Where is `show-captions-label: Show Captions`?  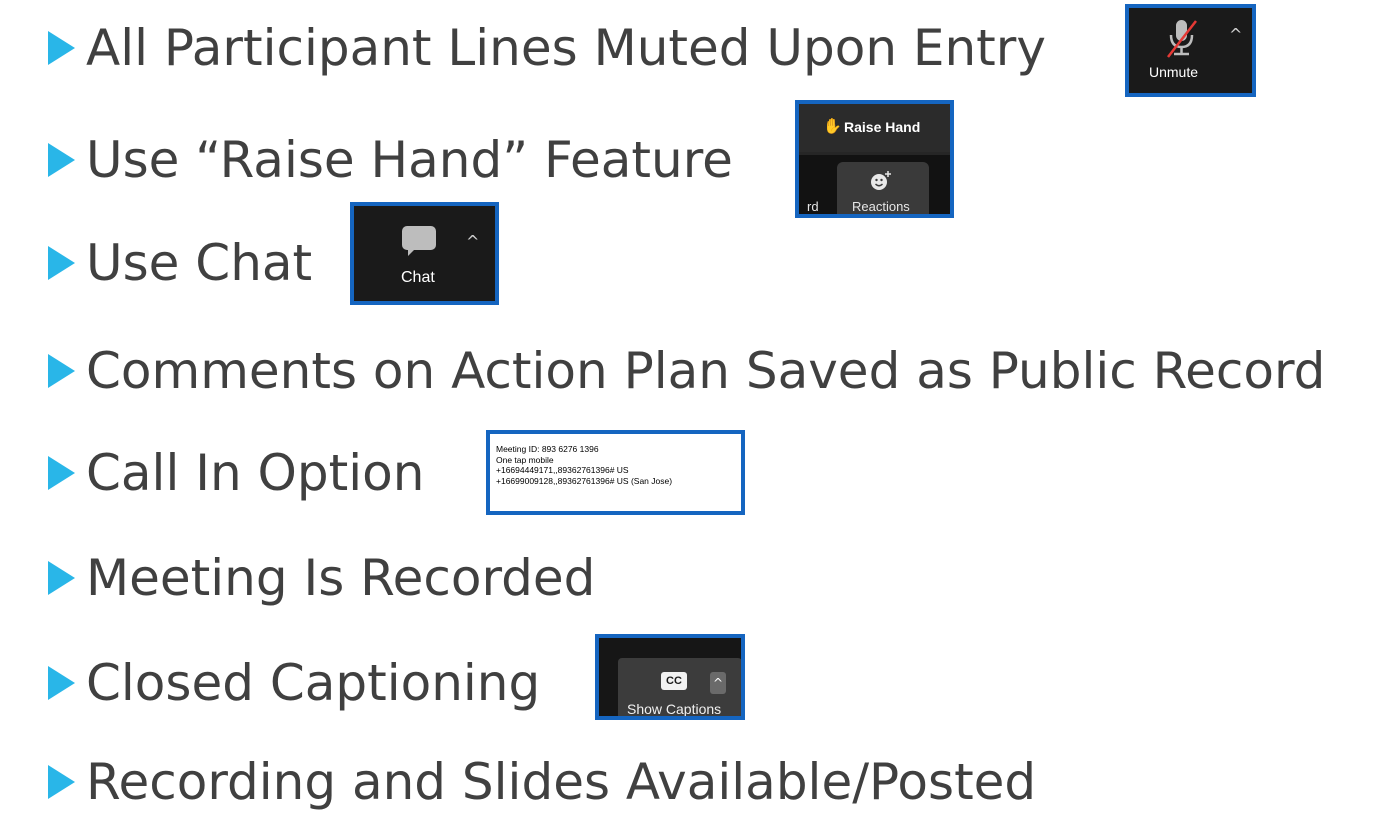
show-captions-label: Show Captions is located at coordinates (674, 709).